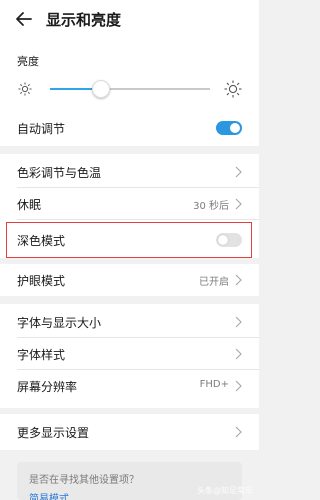 This screenshot has height=500, width=320. I want to click on color-temperature-row: 色彩调节与色温, so click(129, 172).